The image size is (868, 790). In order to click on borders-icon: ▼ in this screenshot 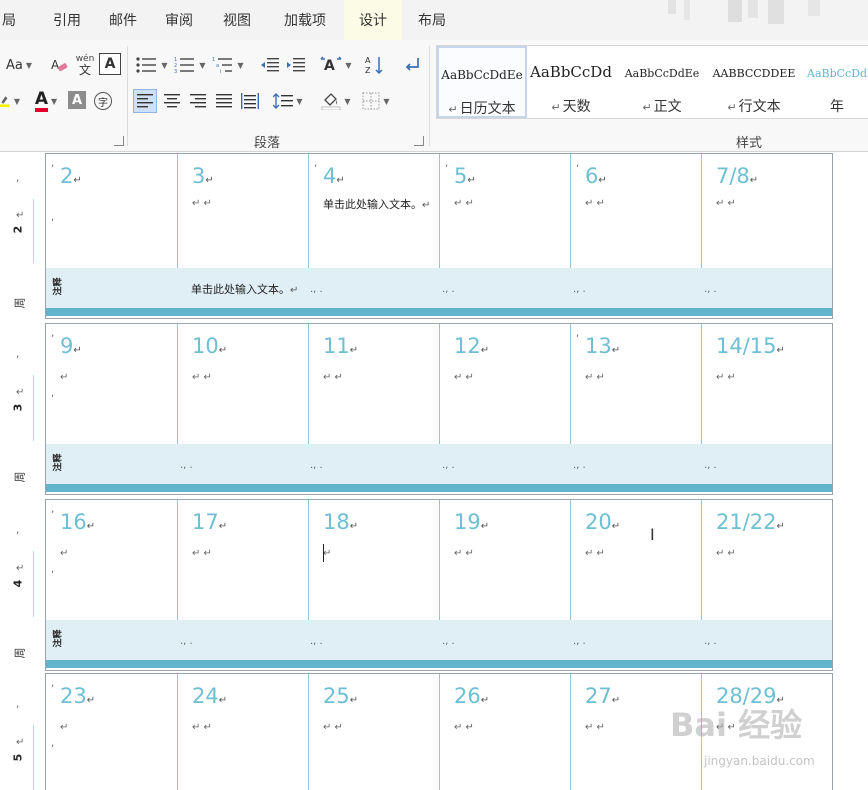, I will do `click(376, 101)`.